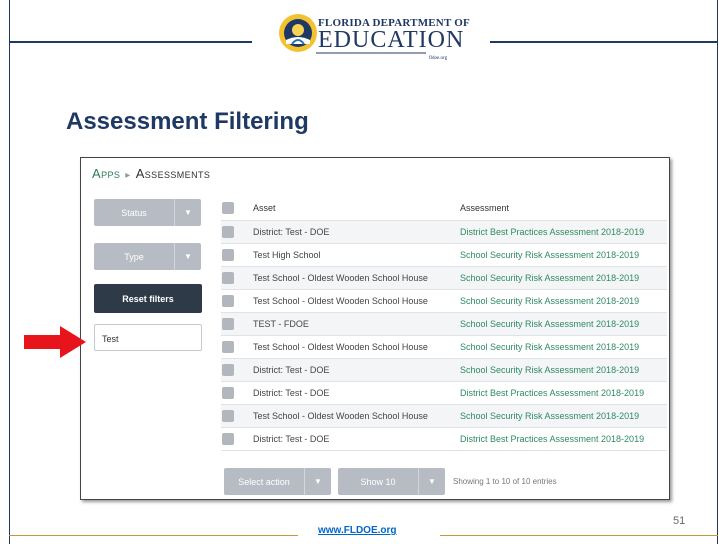  What do you see at coordinates (281, 324) in the screenshot?
I see `asset-cell: TEST - FDOE` at bounding box center [281, 324].